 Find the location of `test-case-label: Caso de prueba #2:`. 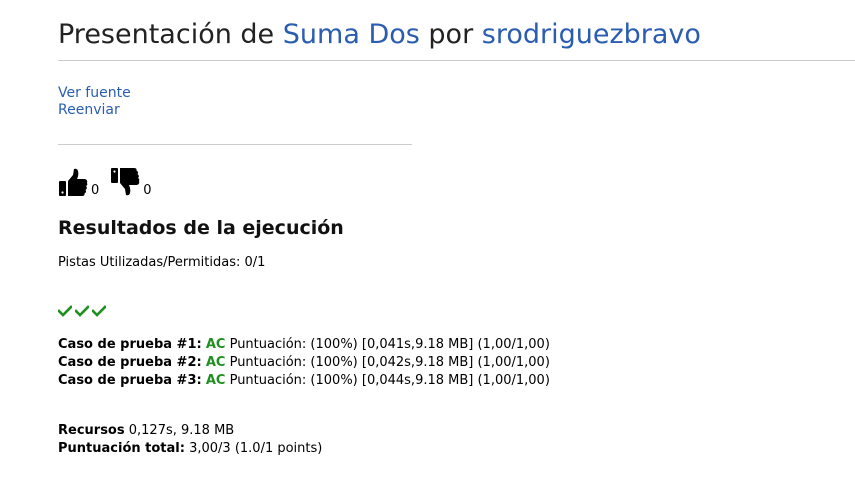

test-case-label: Caso de prueba #2: is located at coordinates (130, 362).